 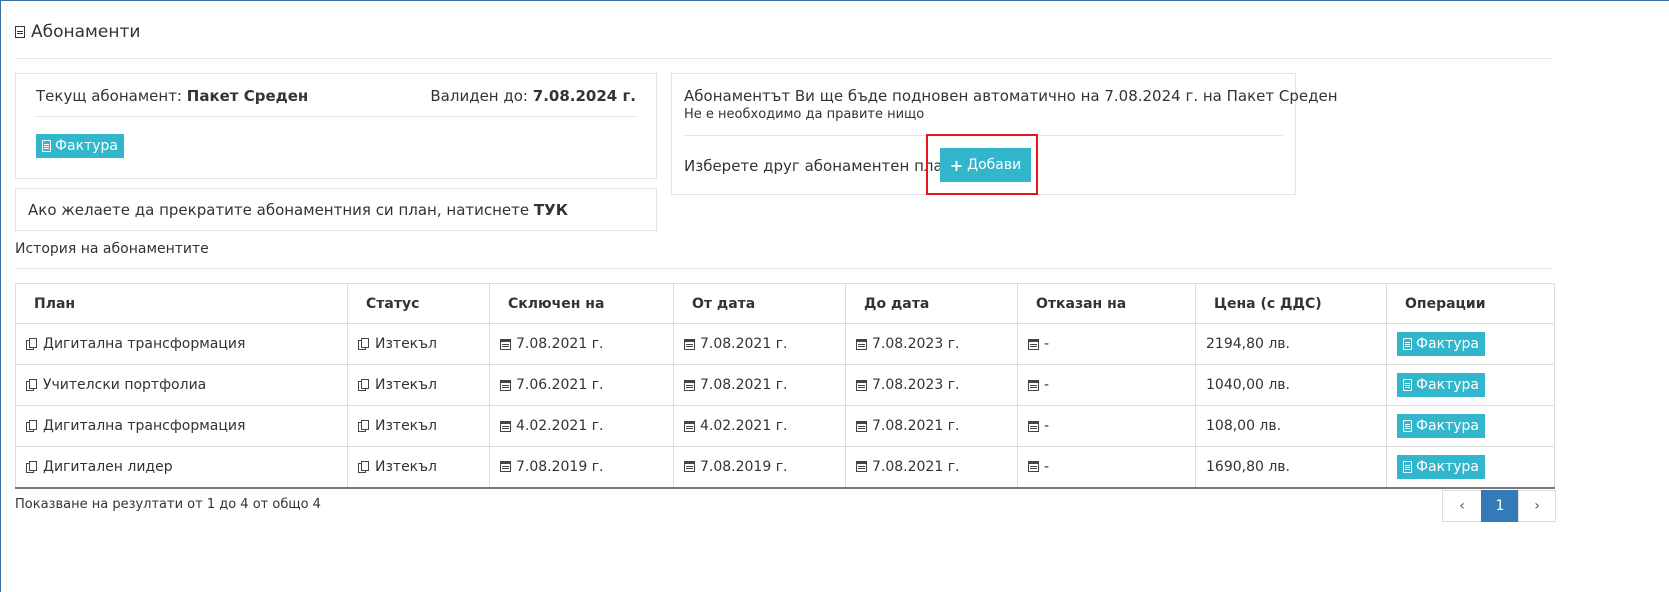 What do you see at coordinates (1462, 506) in the screenshot?
I see `prev-page-button: ‹` at bounding box center [1462, 506].